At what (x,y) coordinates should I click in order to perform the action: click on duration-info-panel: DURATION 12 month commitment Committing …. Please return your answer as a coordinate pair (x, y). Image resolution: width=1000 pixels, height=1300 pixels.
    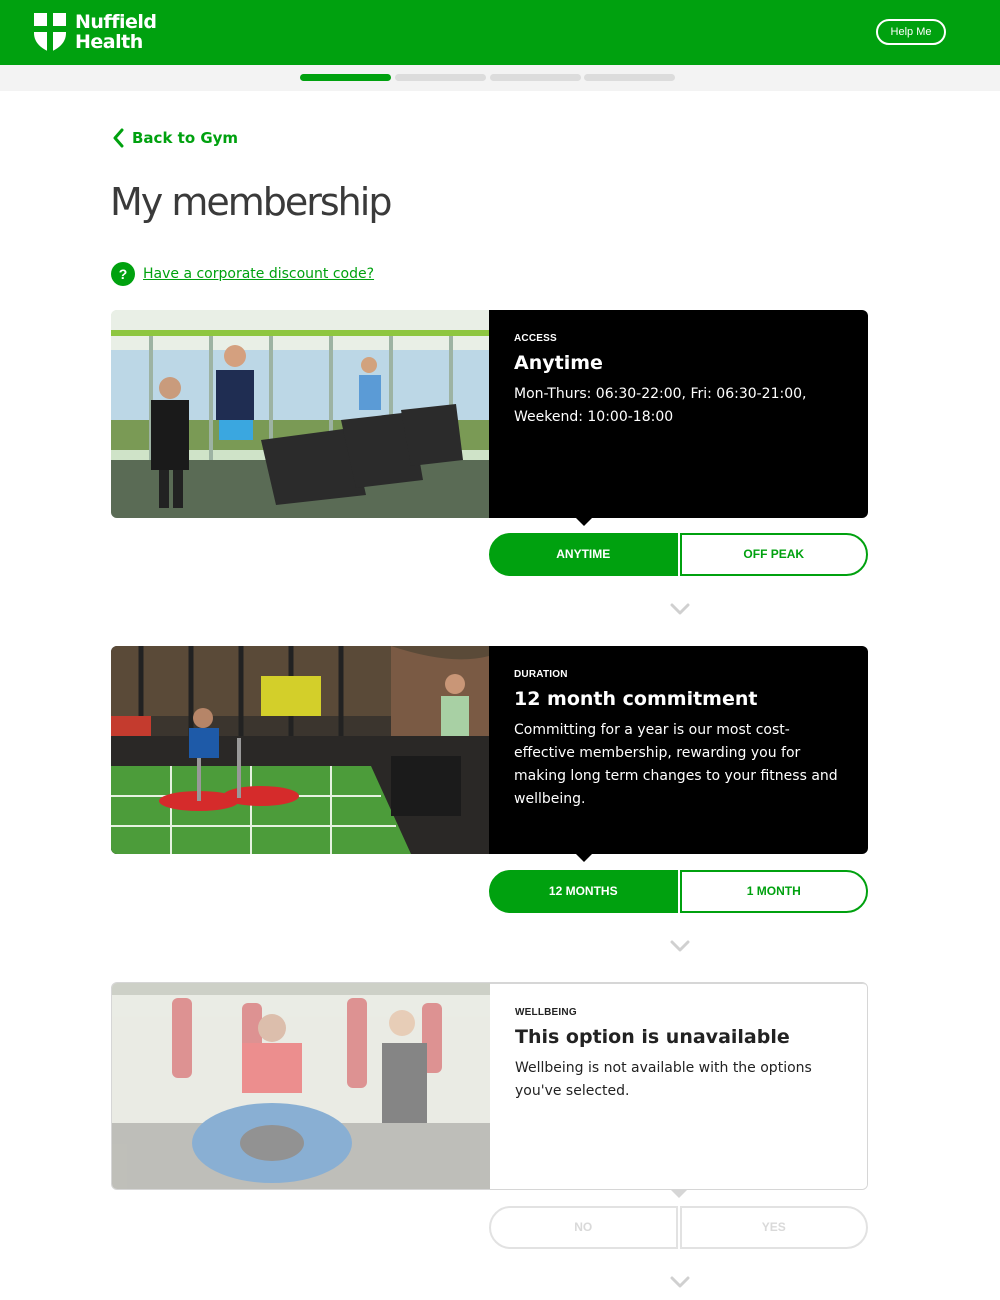
    Looking at the image, I should click on (678, 750).